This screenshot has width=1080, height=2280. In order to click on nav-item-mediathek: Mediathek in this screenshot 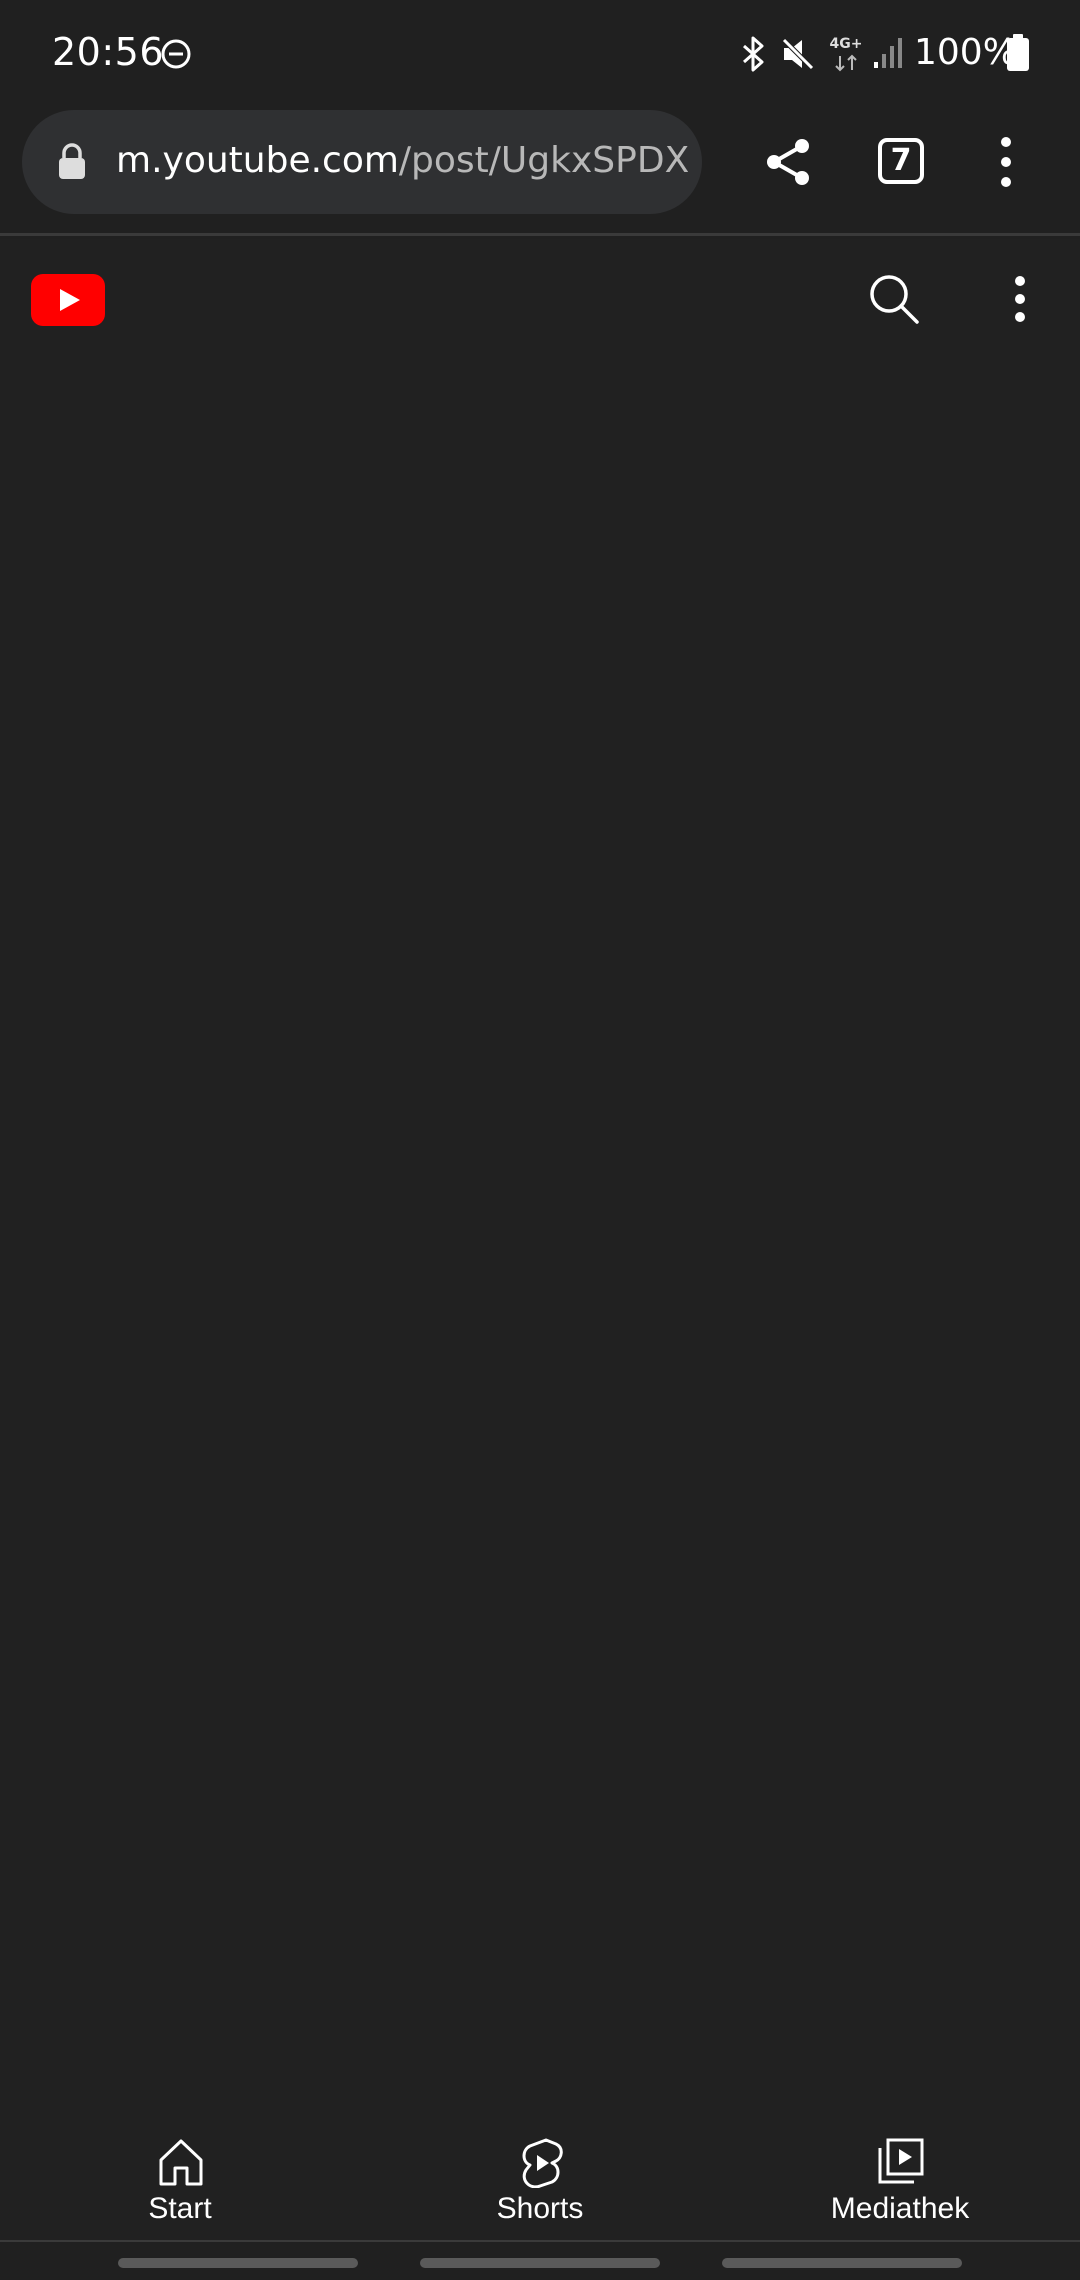, I will do `click(900, 2170)`.